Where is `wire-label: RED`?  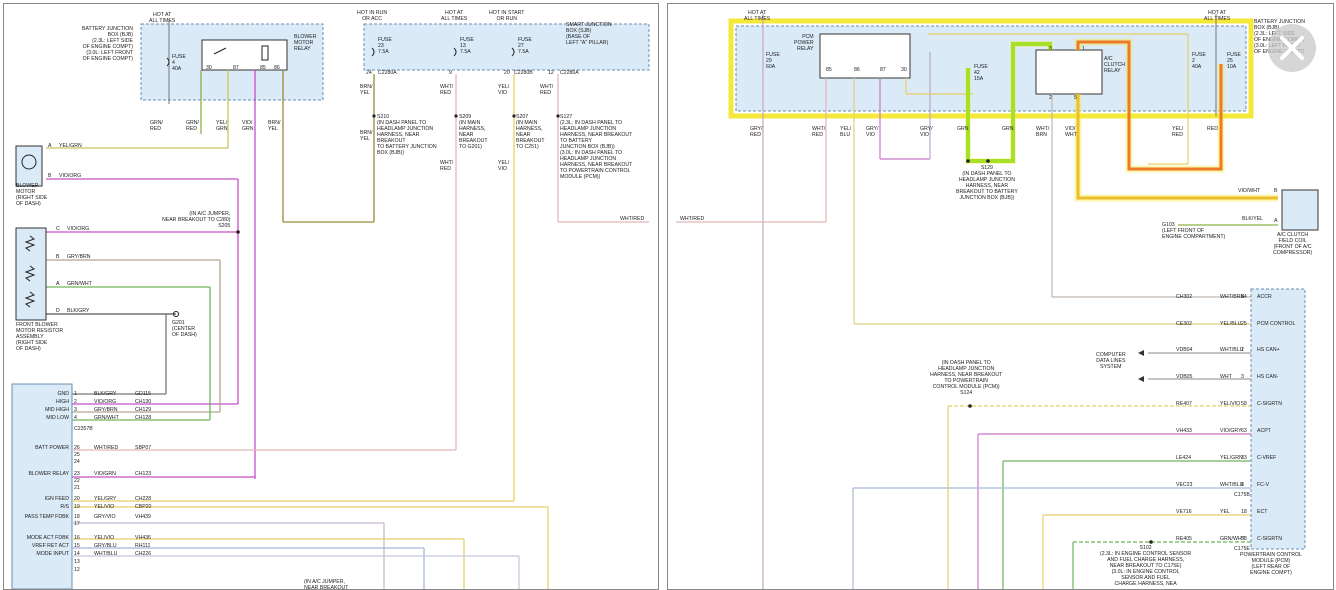
wire-label: RED is located at coordinates (1212, 129).